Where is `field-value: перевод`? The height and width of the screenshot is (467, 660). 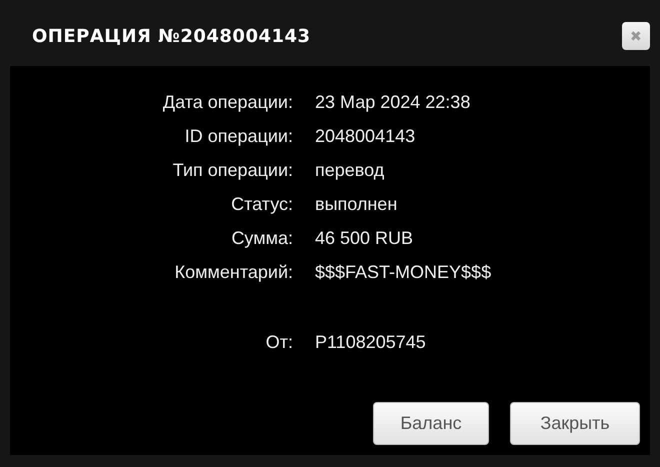 field-value: перевод is located at coordinates (350, 170).